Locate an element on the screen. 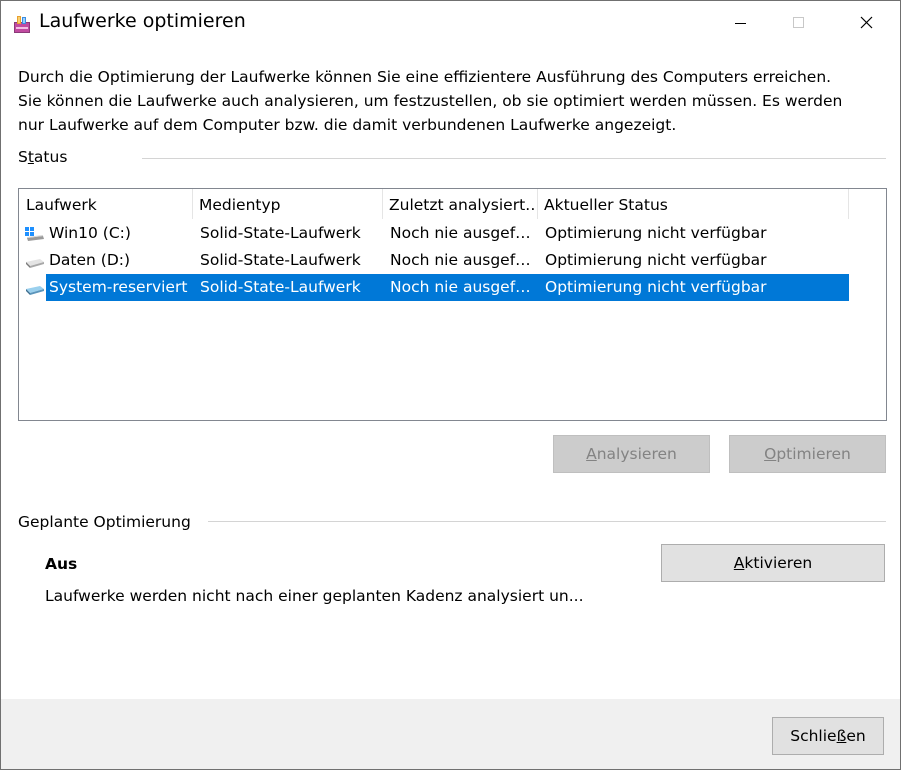 This screenshot has height=770, width=901. drive-name: System-reserviert is located at coordinates (118, 287).